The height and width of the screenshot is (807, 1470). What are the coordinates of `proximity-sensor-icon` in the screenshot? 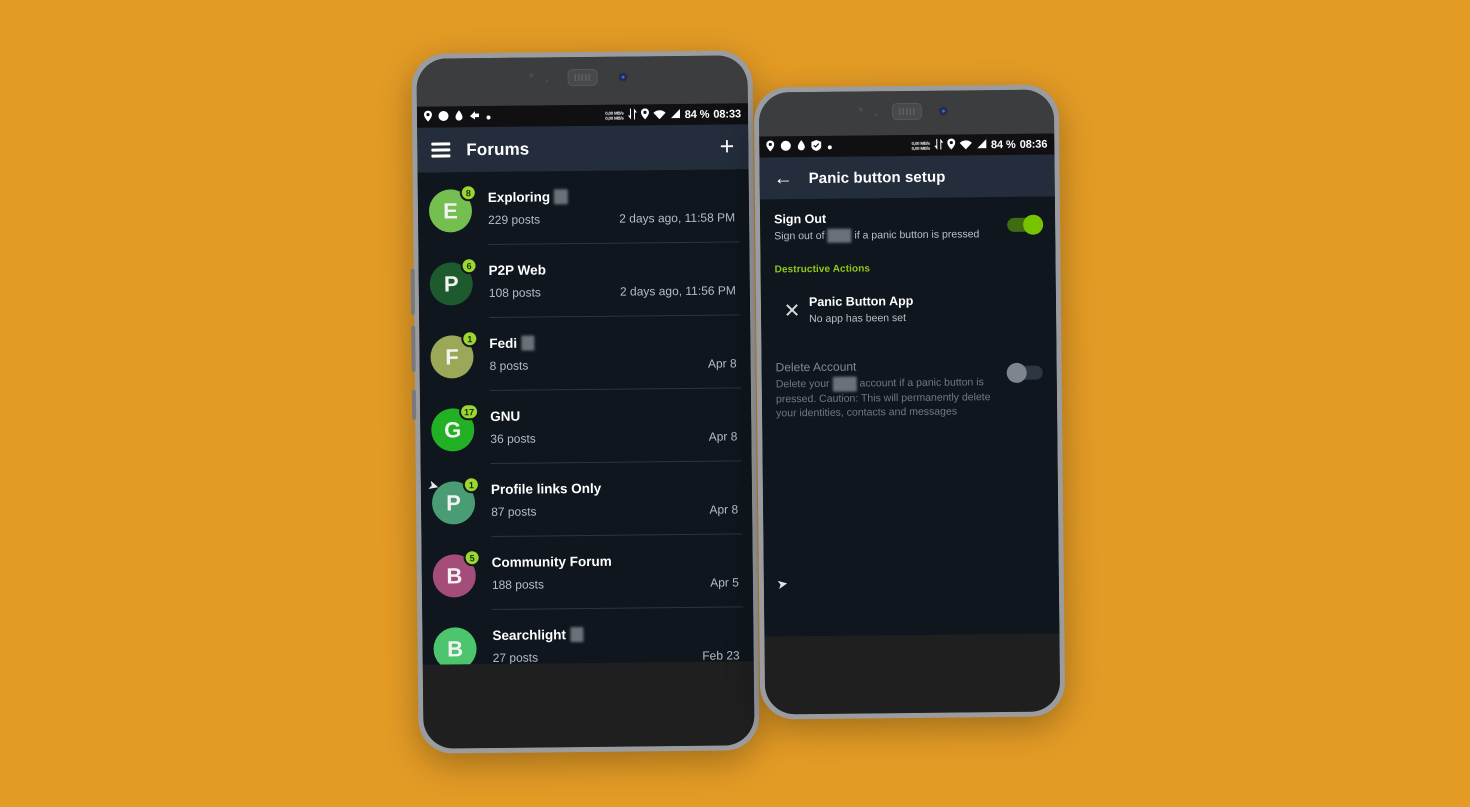 It's located at (531, 75).